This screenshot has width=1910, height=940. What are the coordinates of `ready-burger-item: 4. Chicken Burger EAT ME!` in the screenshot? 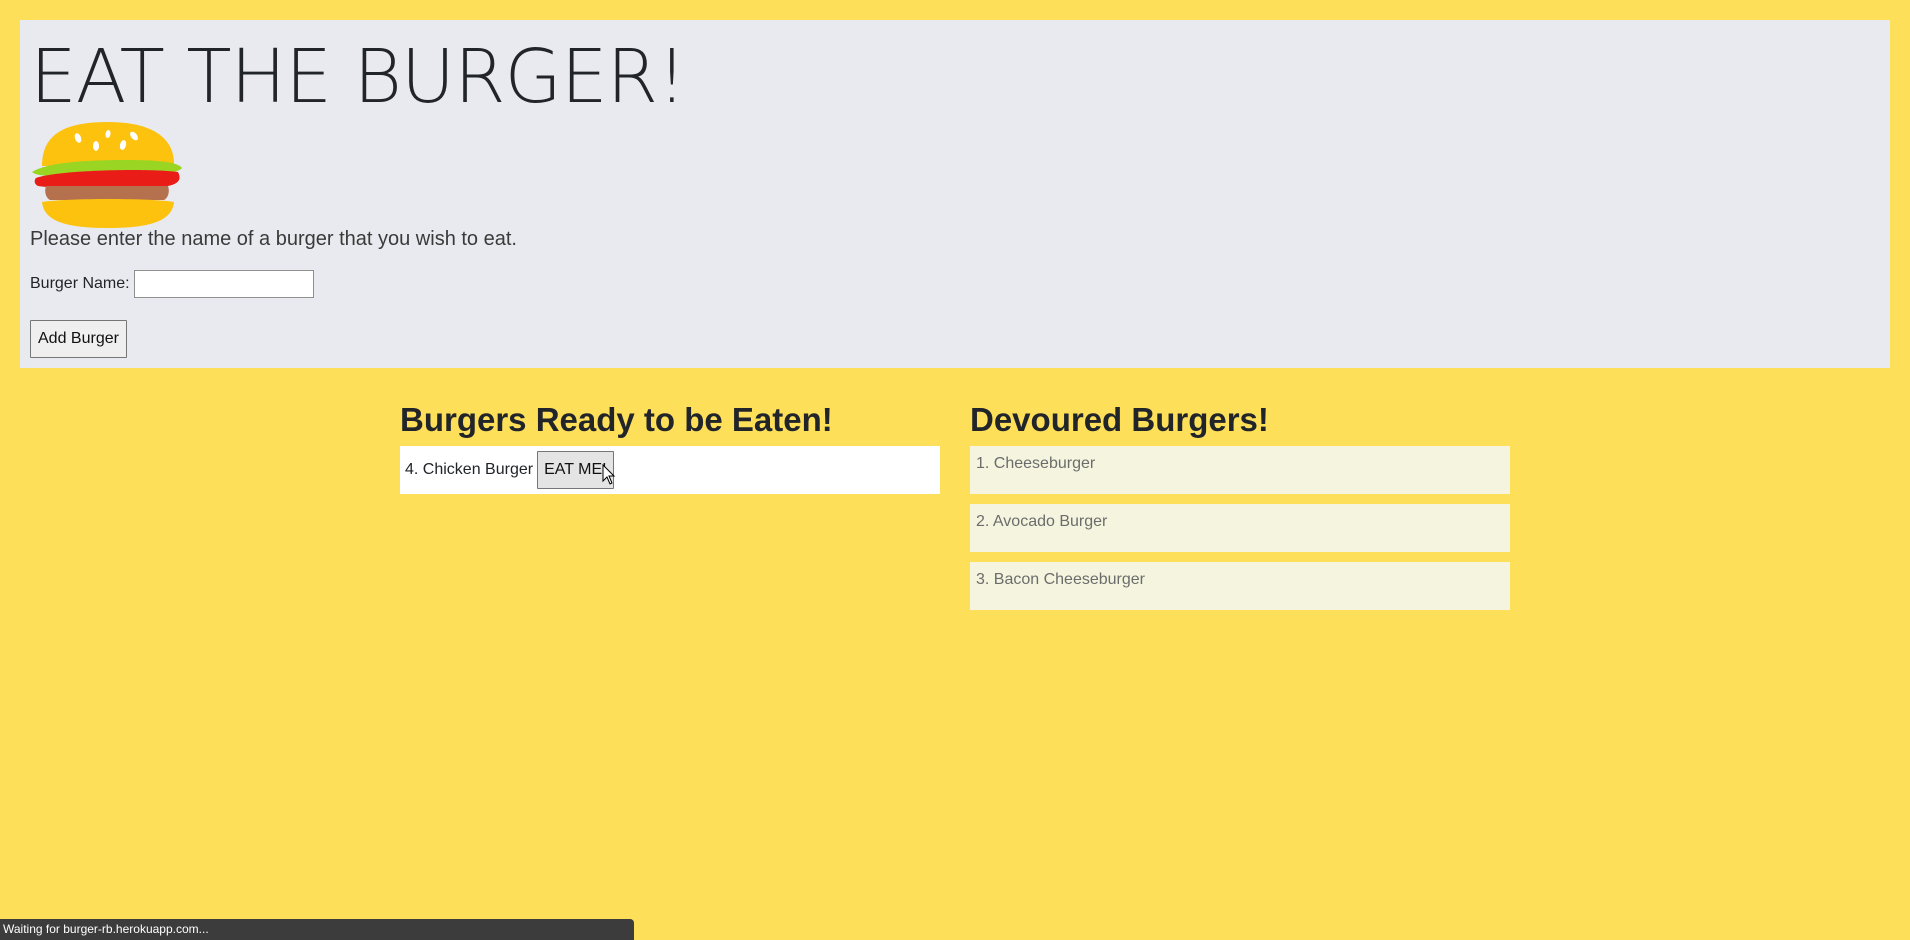 It's located at (670, 470).